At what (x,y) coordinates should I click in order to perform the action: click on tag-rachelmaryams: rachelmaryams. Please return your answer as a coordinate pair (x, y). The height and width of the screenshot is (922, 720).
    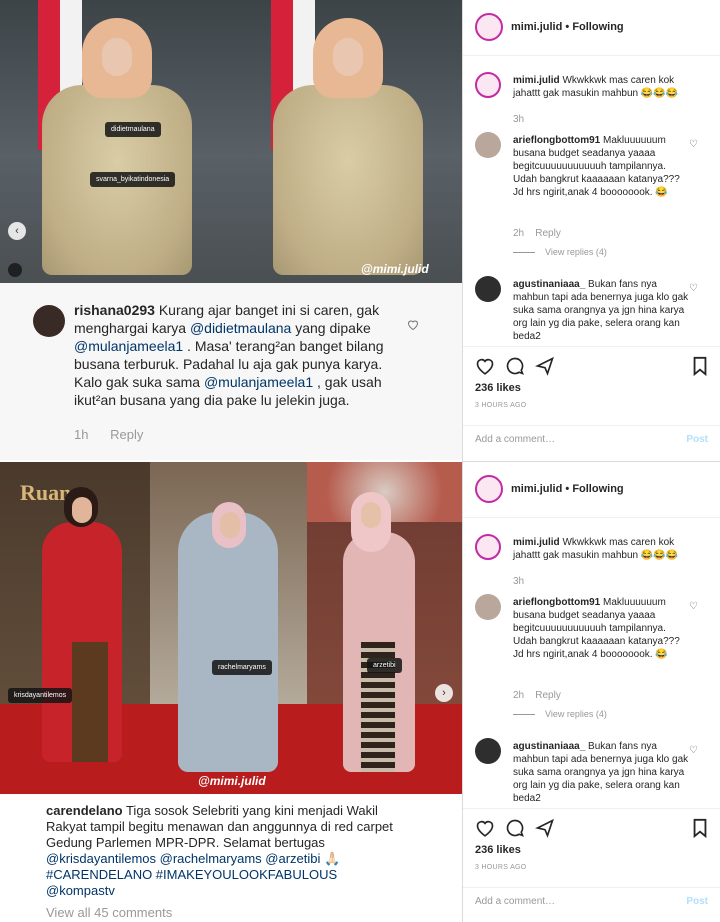
    Looking at the image, I should click on (242, 667).